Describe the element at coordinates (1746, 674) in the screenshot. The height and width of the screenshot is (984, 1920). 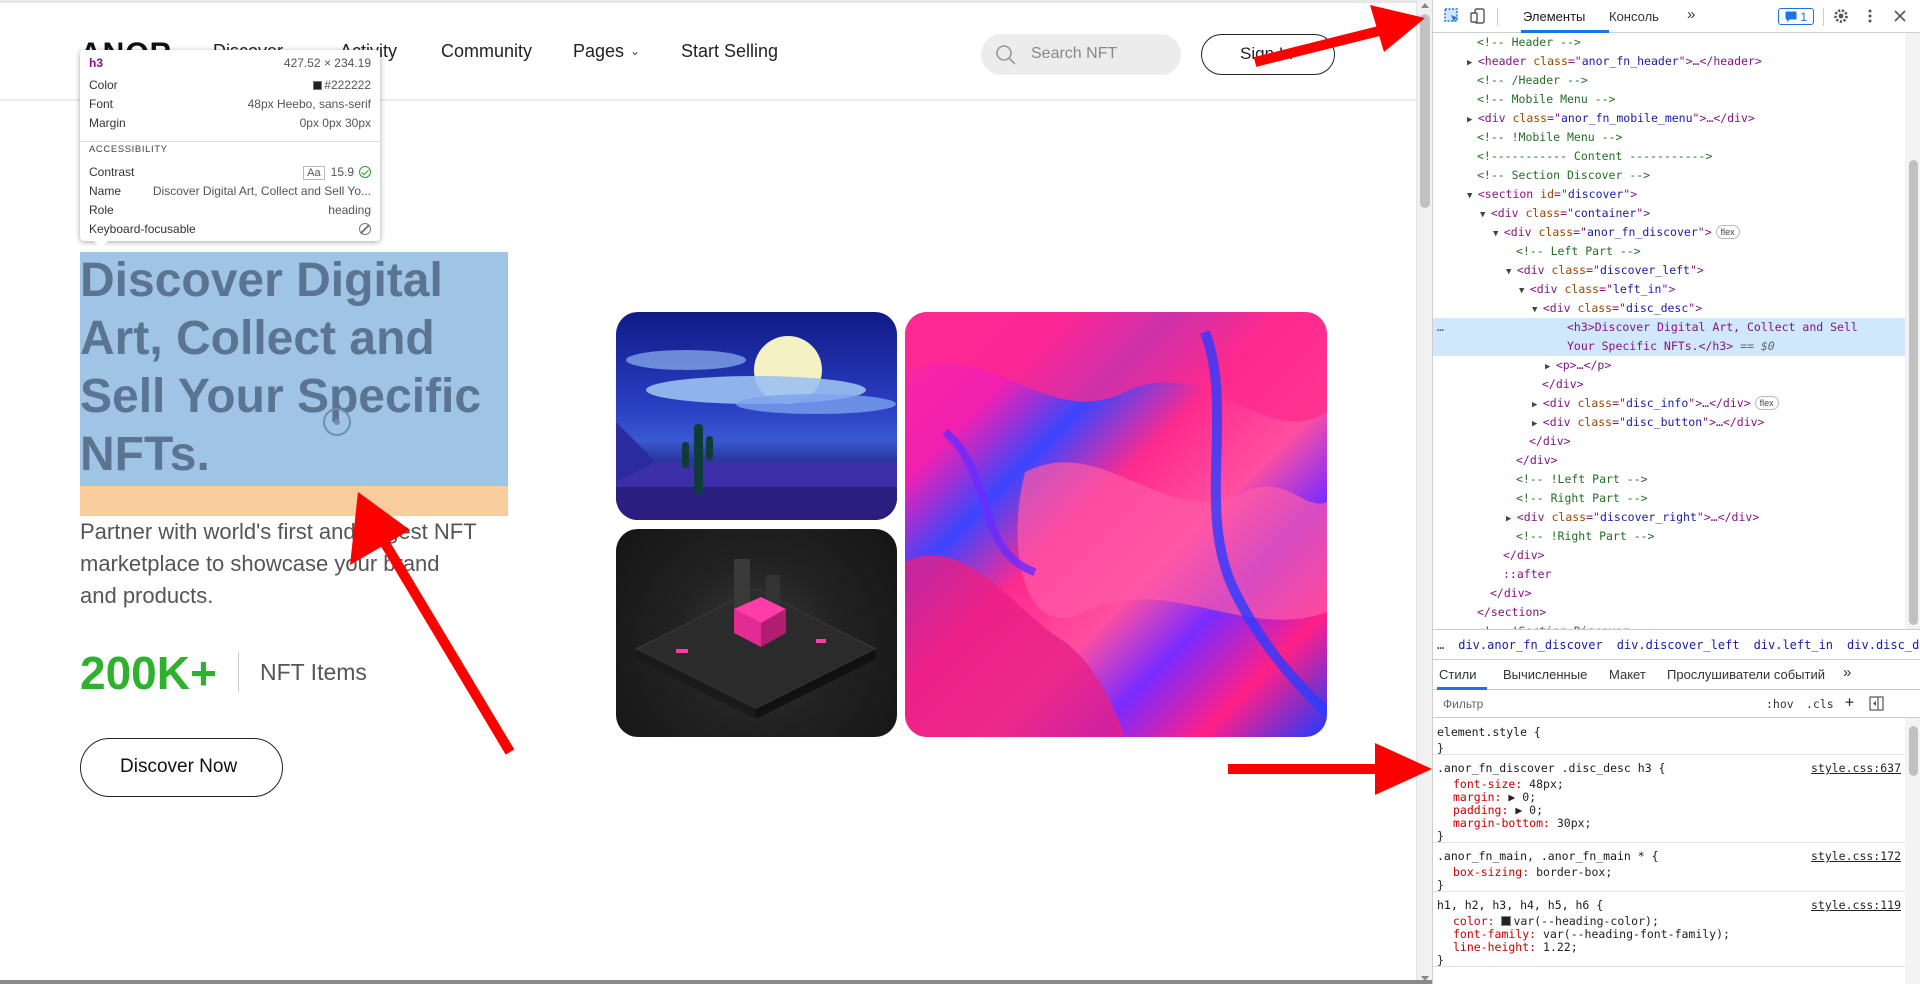
I see `tab-event-listeners: Прослушиватели событий` at that location.